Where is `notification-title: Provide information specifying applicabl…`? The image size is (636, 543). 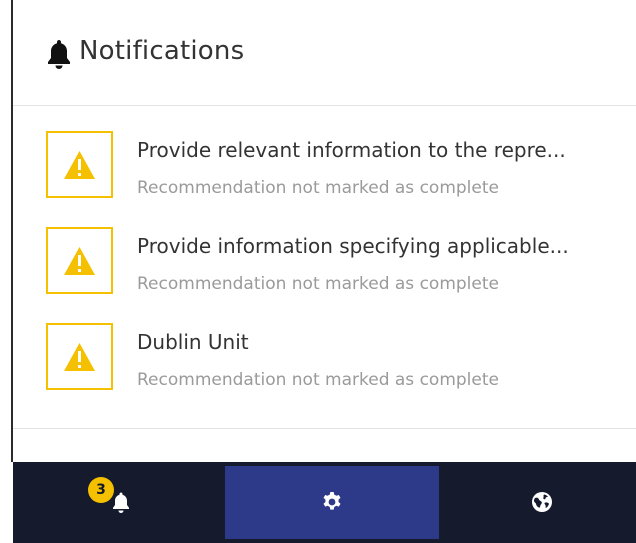
notification-title: Provide information specifying applicabl… is located at coordinates (353, 246).